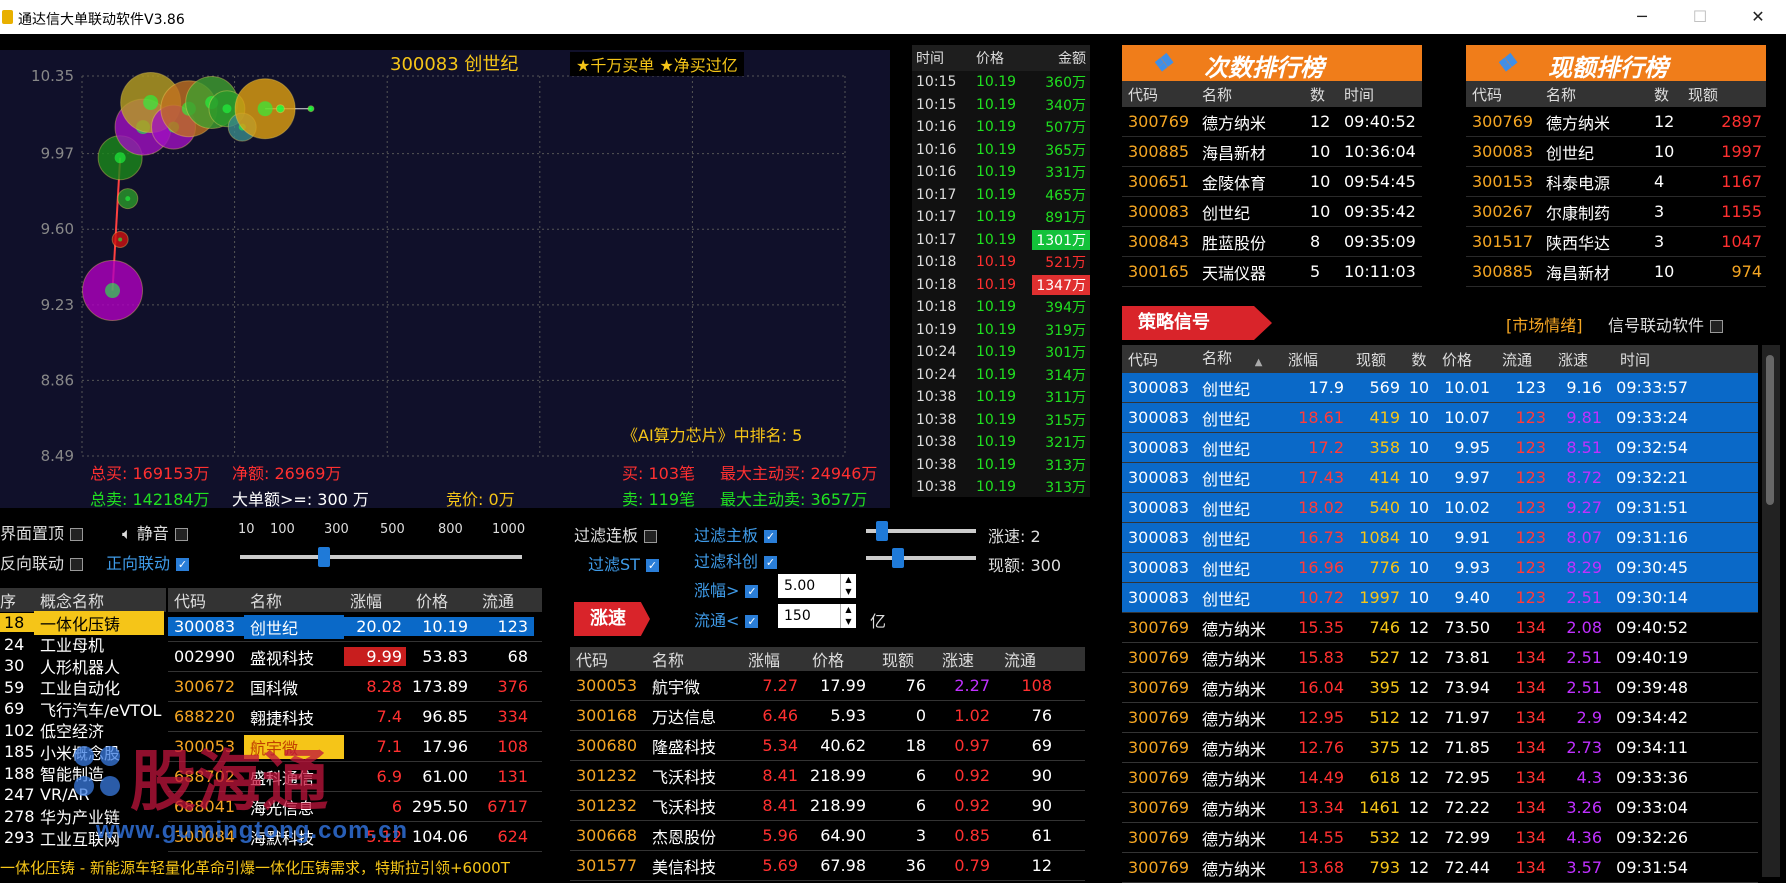 This screenshot has height=883, width=1786. I want to click on signal-link-checkbox, so click(1717, 326).